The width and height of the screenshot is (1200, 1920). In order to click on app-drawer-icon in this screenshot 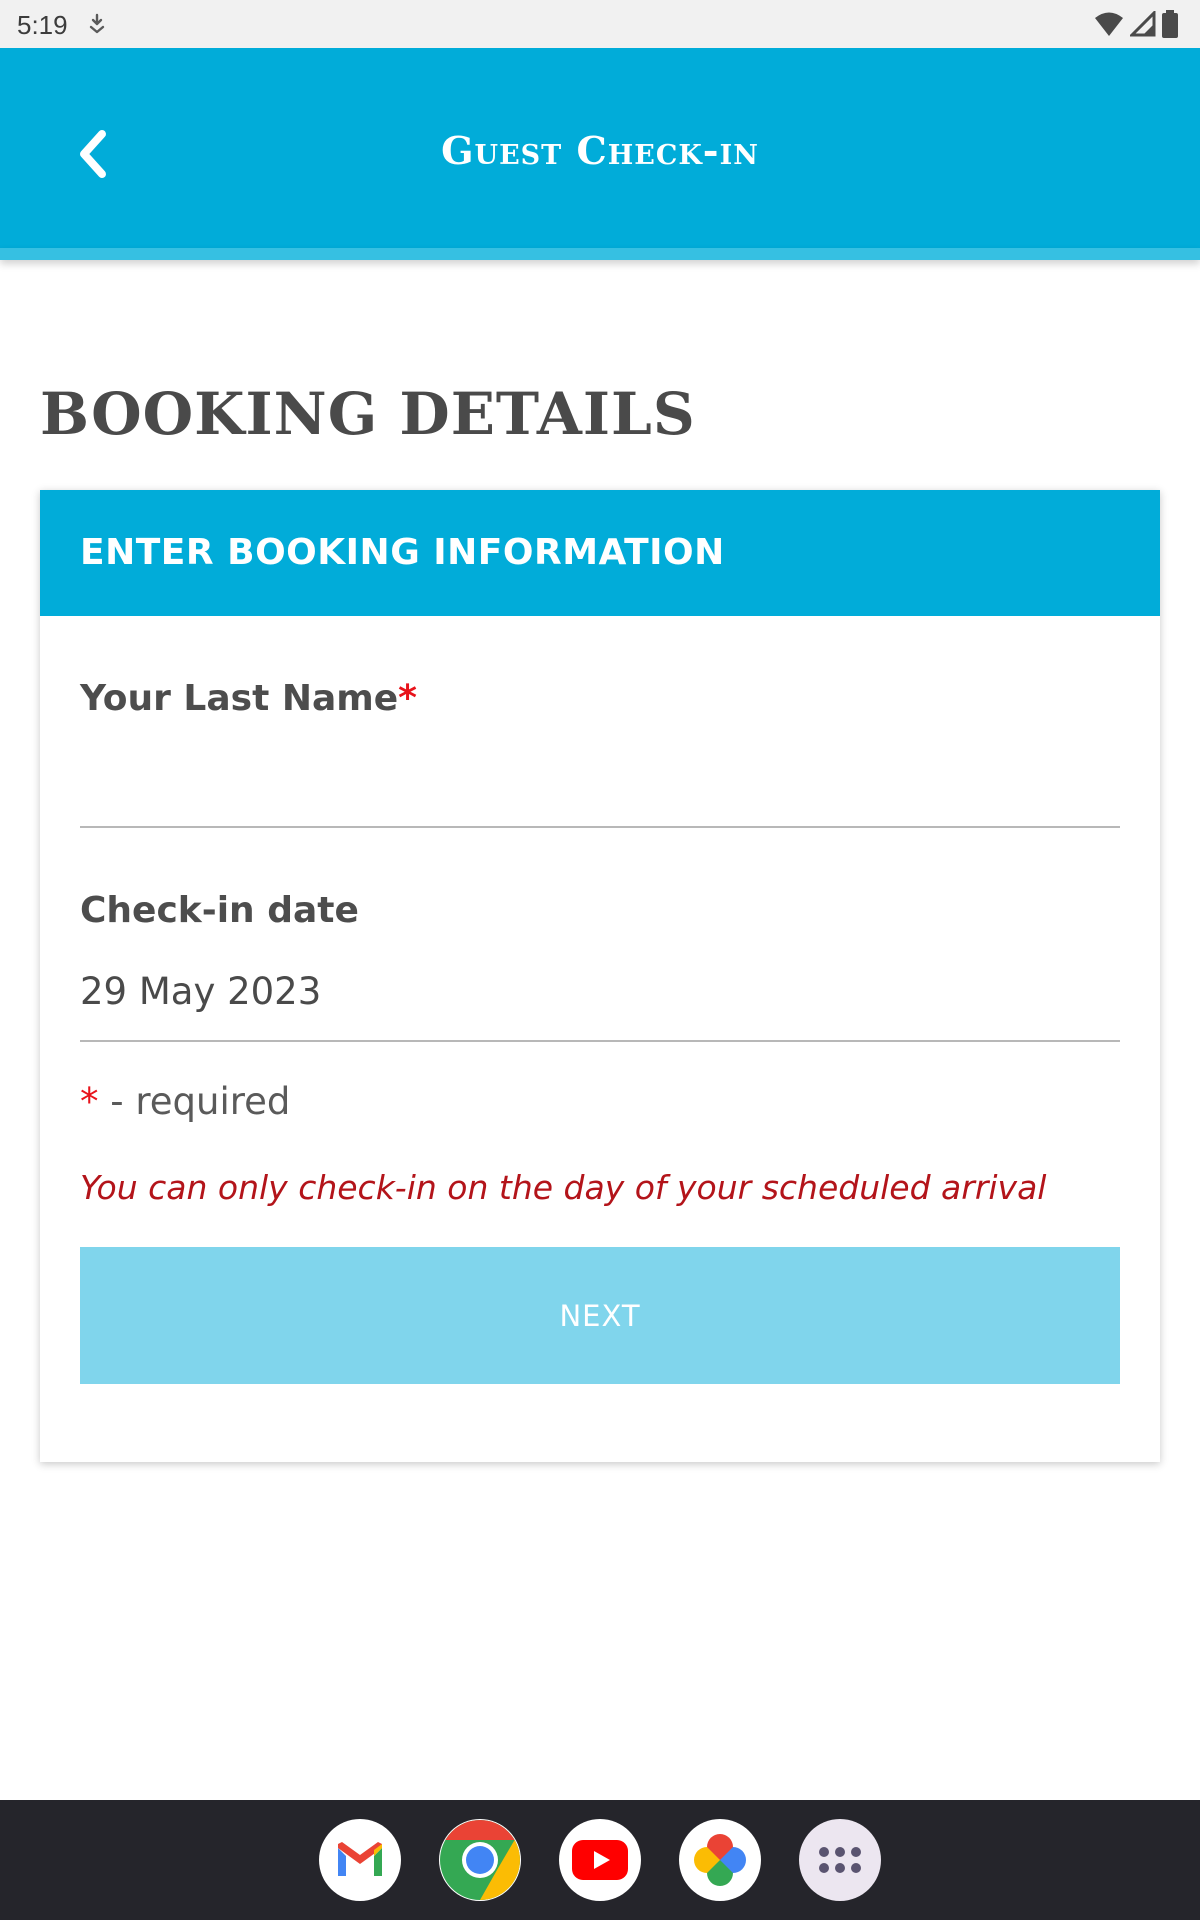, I will do `click(840, 1860)`.